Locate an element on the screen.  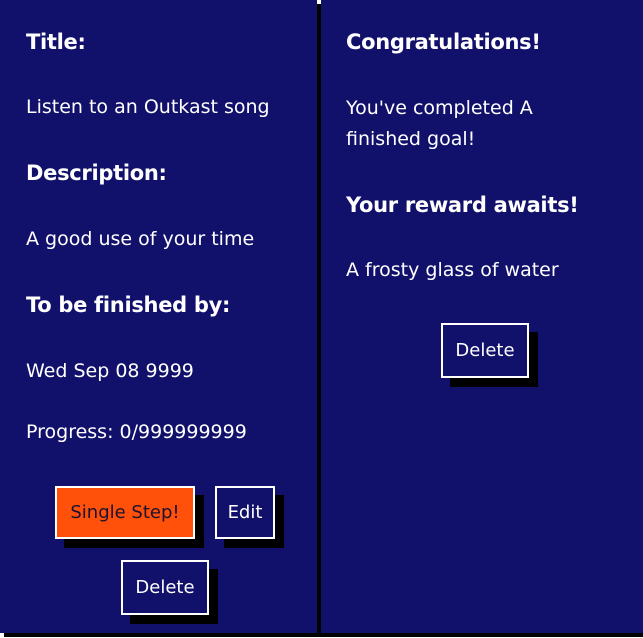
edit-button: Edit is located at coordinates (245, 512).